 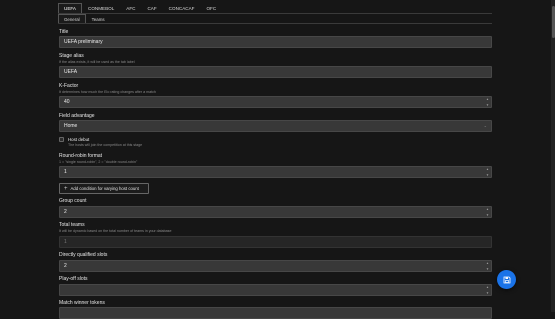 I want to click on title-value: UEFA preliminary, so click(x=83, y=42).